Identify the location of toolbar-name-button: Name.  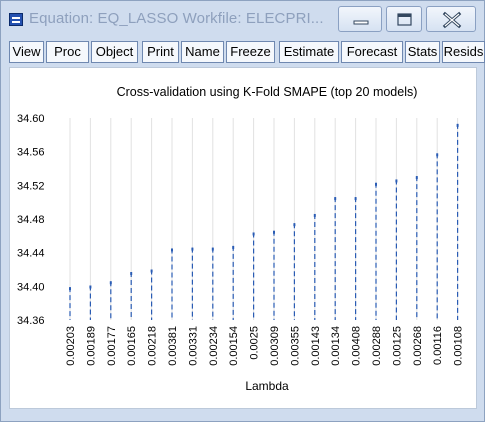
(202, 52).